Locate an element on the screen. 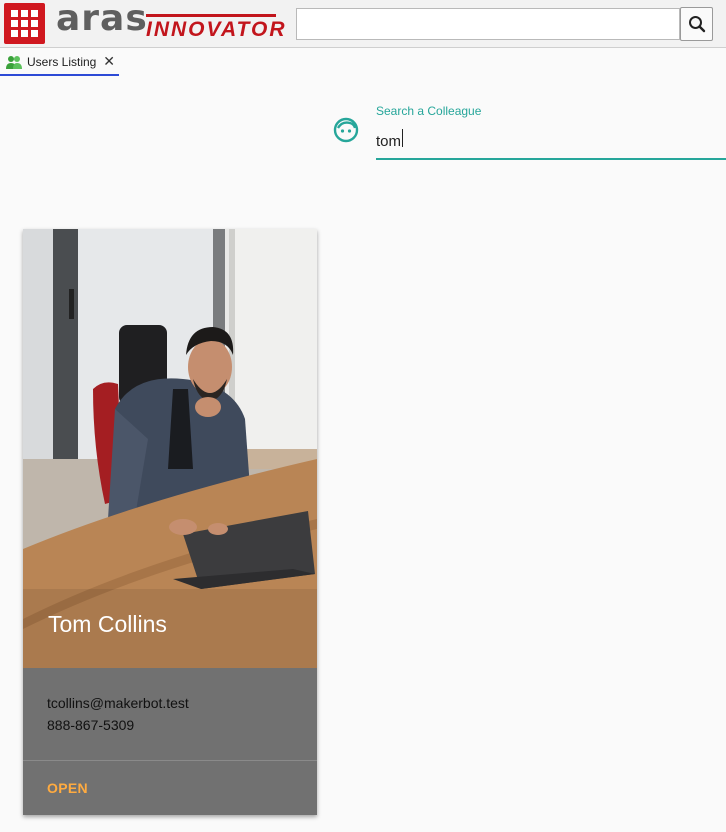 The width and height of the screenshot is (726, 832). logo-aras-text: aras is located at coordinates (102, 19).